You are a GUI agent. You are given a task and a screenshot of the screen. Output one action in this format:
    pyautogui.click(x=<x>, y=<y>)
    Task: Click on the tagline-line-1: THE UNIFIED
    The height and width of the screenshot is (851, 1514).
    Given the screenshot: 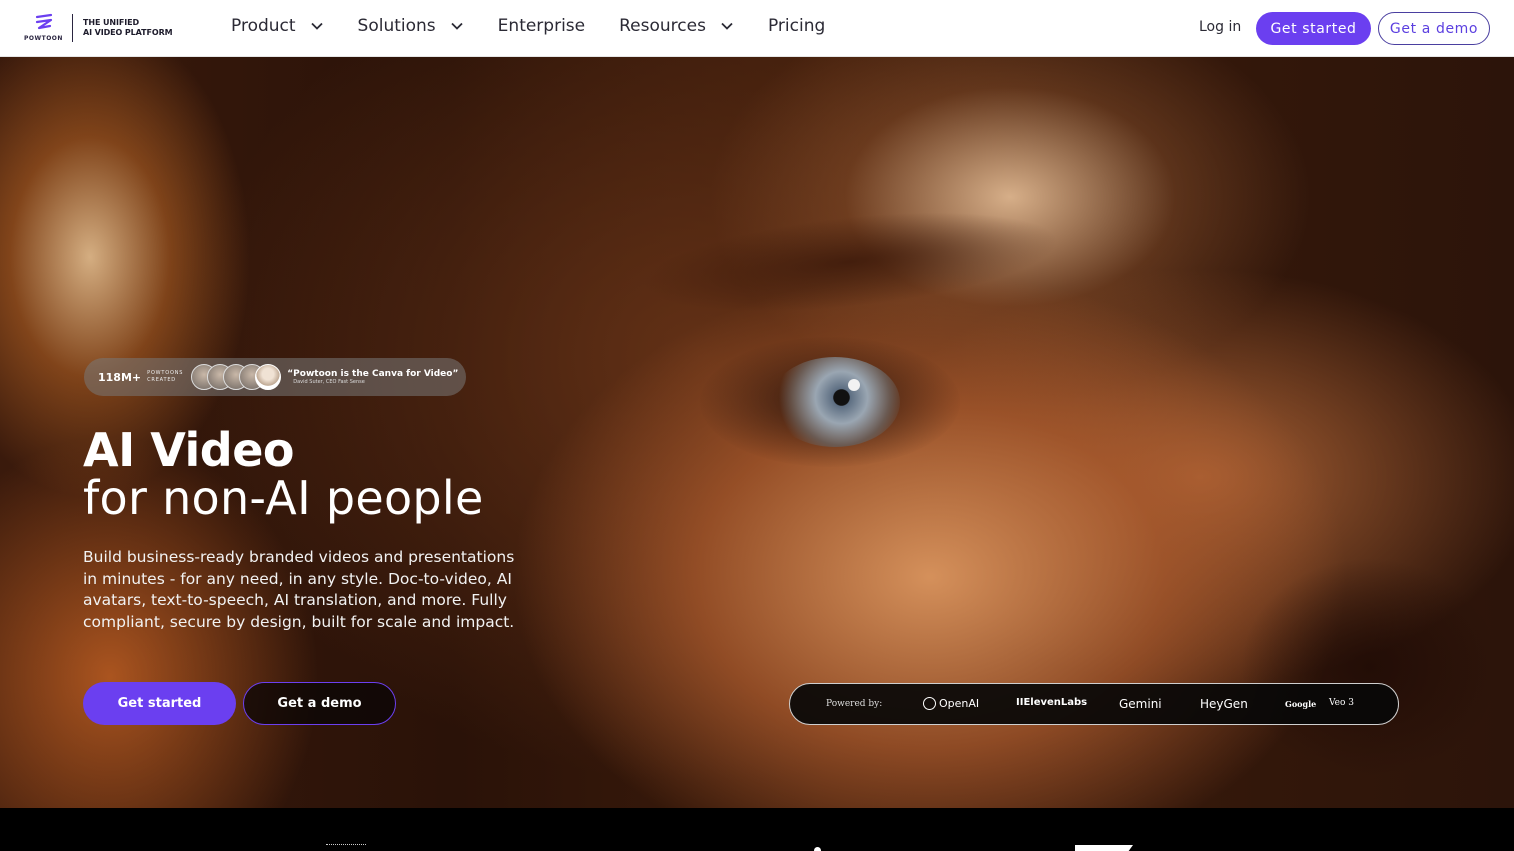 What is the action you would take?
    pyautogui.click(x=111, y=22)
    